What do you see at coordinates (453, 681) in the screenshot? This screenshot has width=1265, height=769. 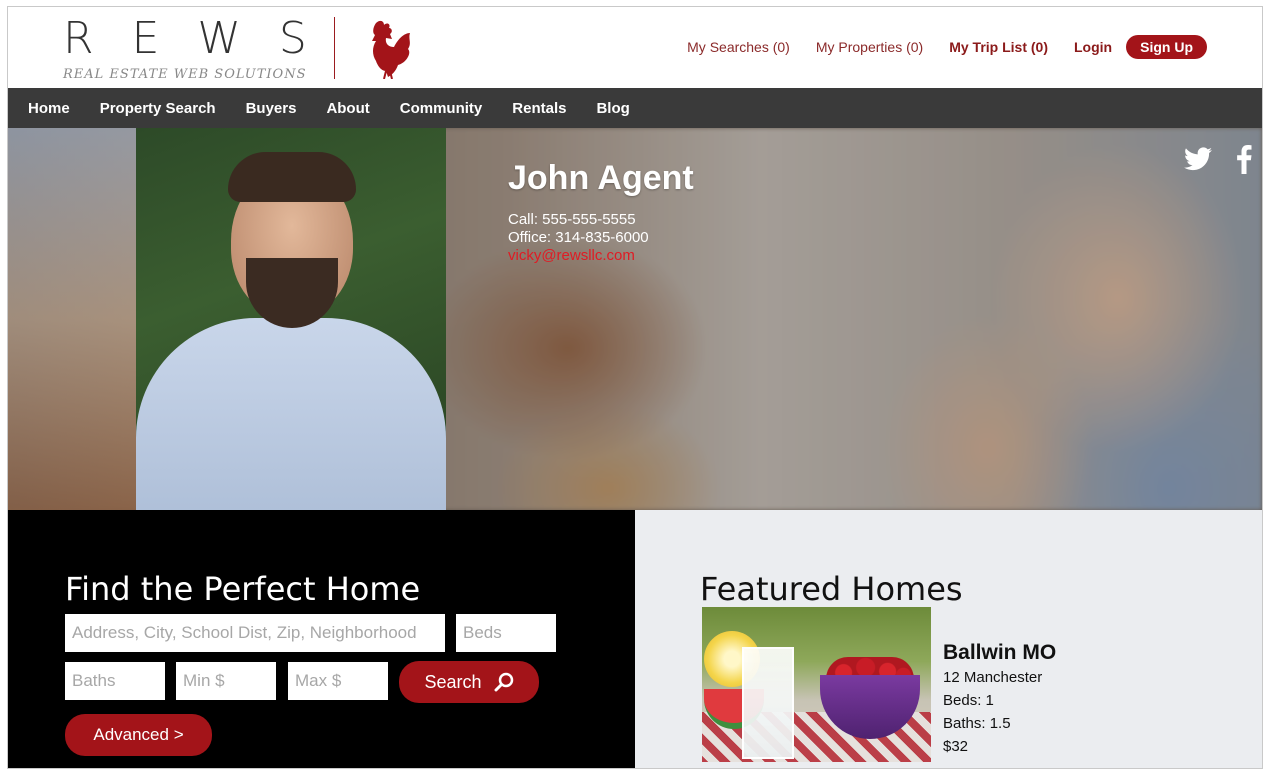 I see `search-button-label: Search` at bounding box center [453, 681].